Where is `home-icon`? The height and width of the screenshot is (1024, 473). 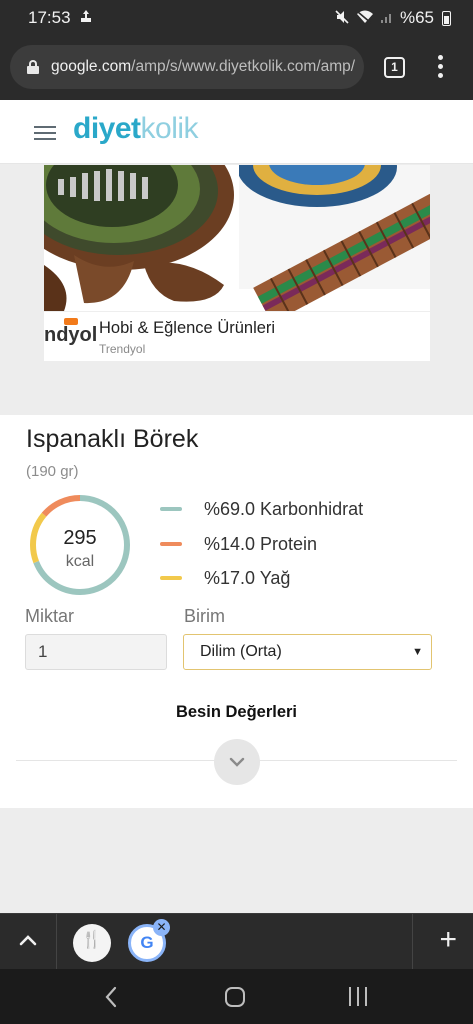 home-icon is located at coordinates (235, 997).